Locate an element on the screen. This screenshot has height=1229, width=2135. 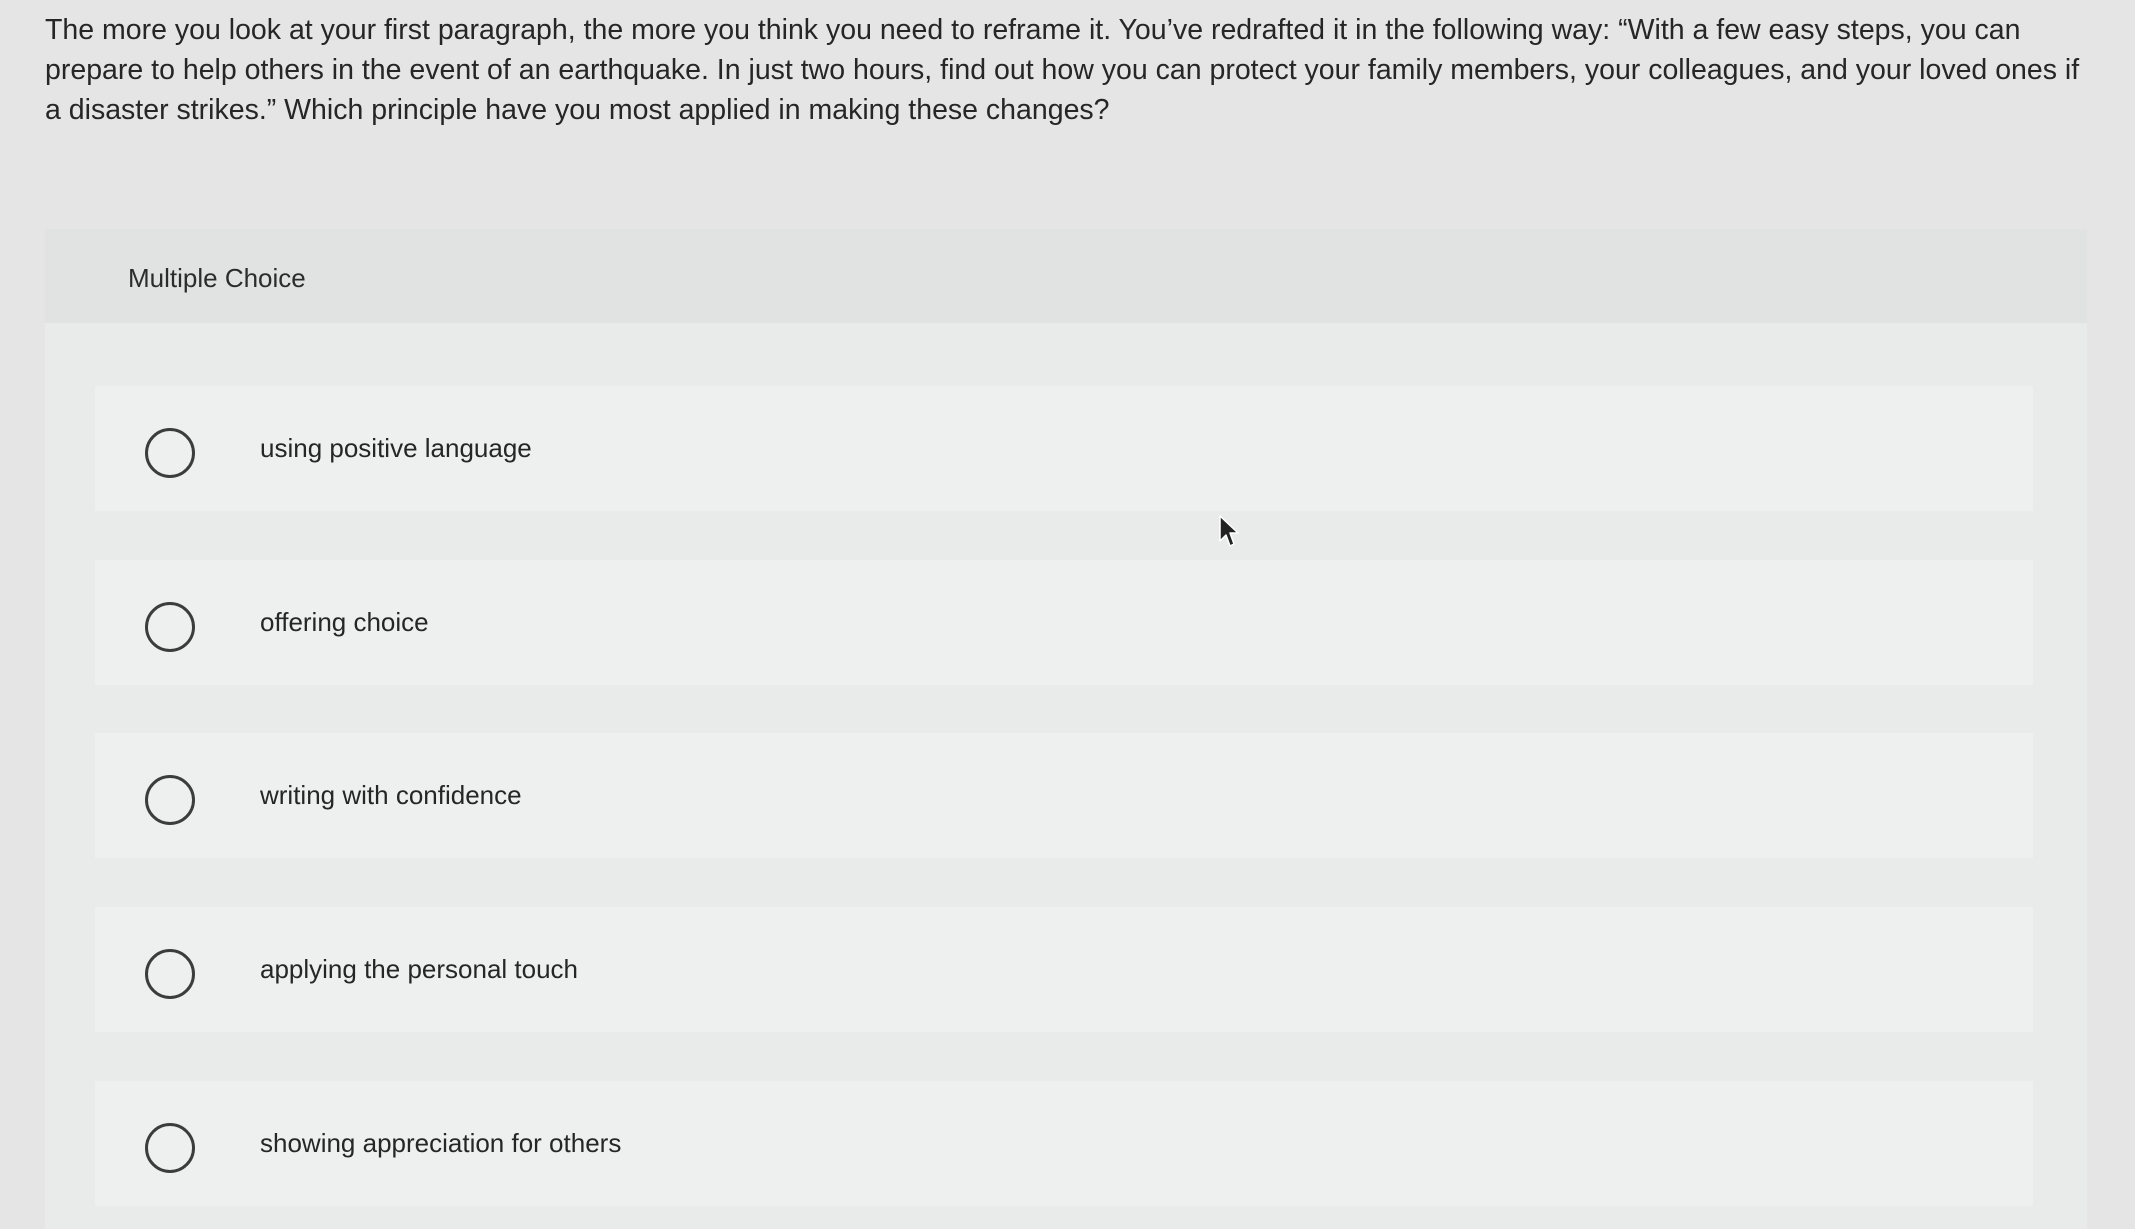
mouse-pointer-icon is located at coordinates (1229, 531).